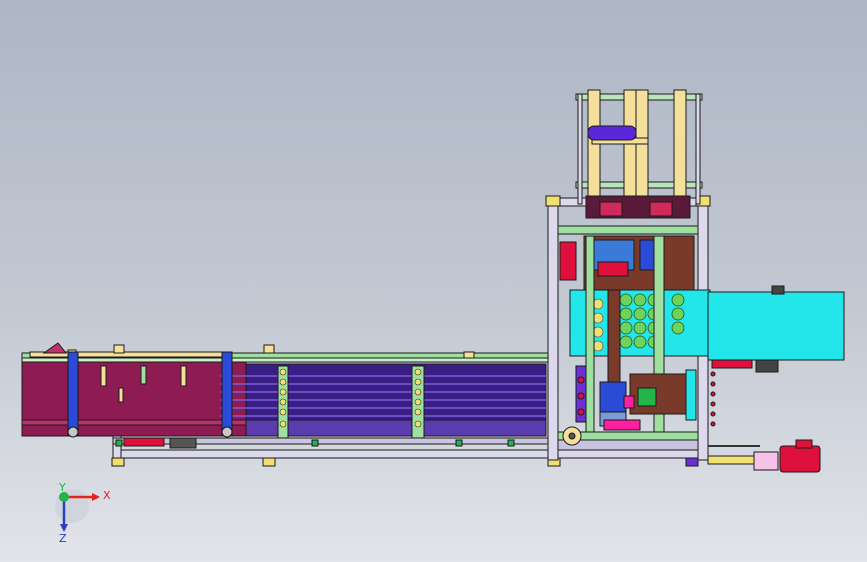 This screenshot has height=562, width=867. I want to click on drive-motor, so click(764, 456).